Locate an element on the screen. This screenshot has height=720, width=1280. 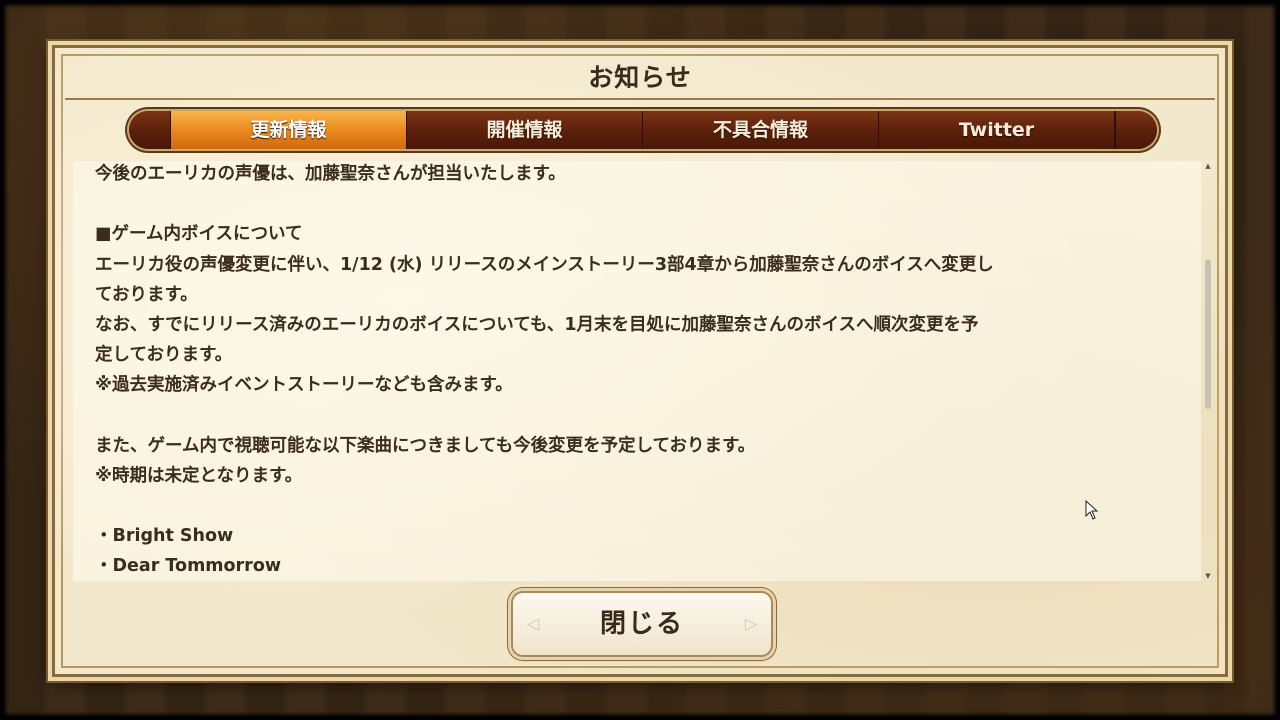
tab-twitter: Twitter is located at coordinates (997, 130).